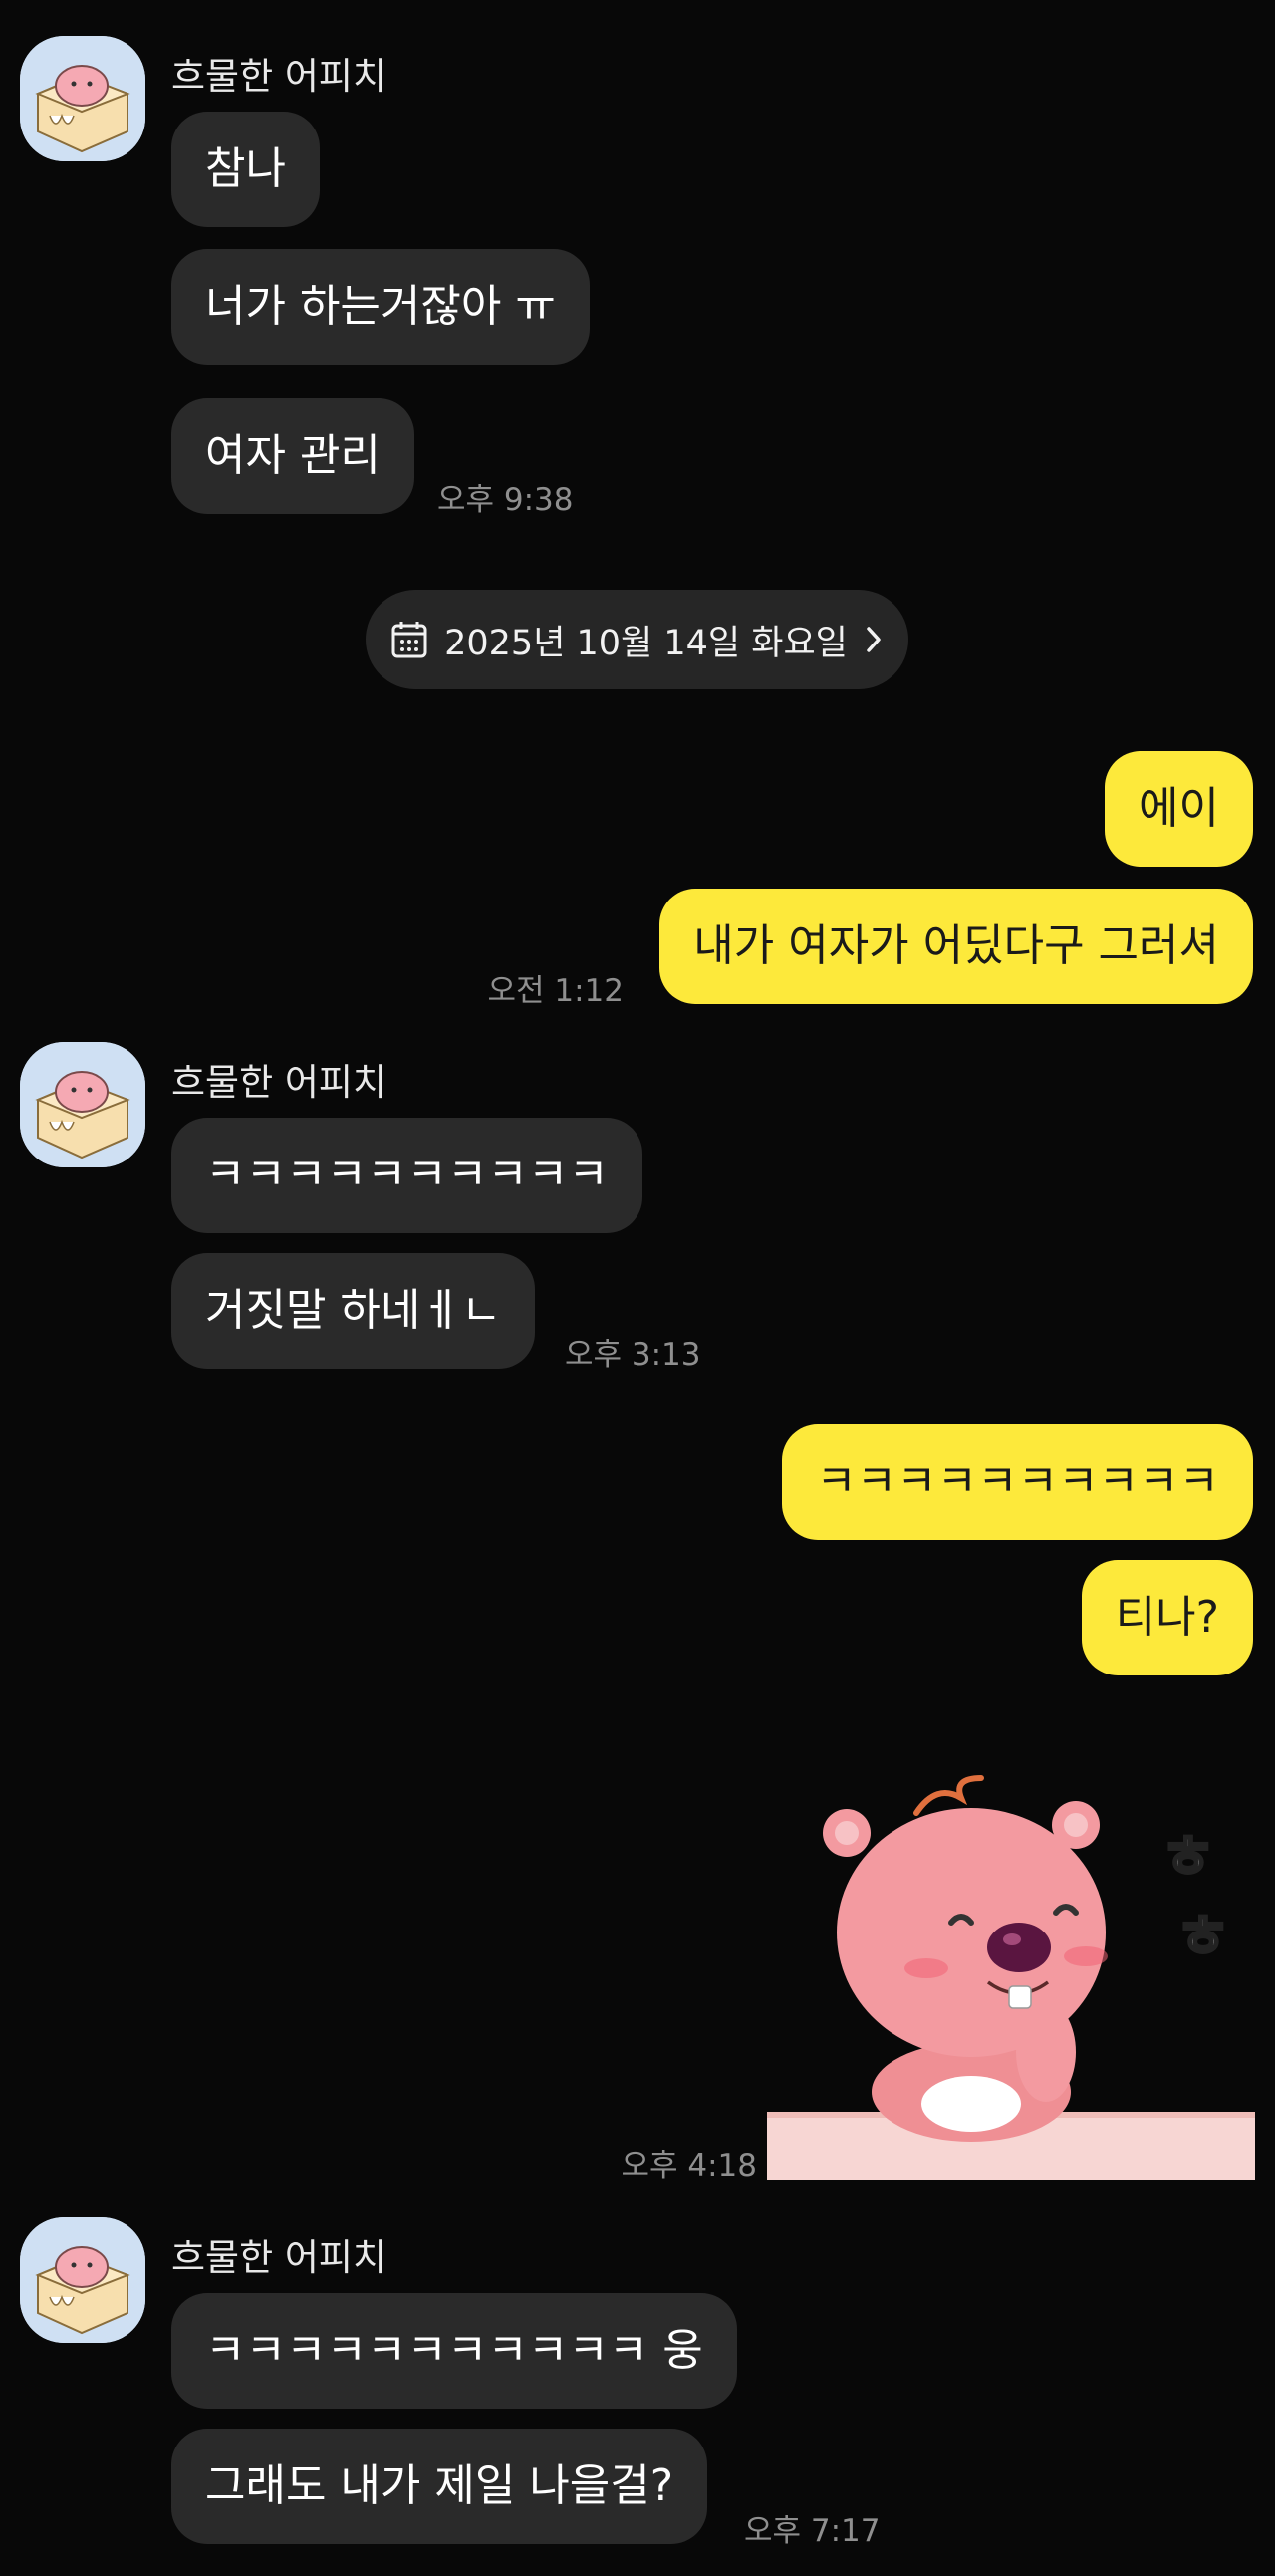  I want to click on date-divider-button: 2025년 10월 14일 화요일, so click(637, 639).